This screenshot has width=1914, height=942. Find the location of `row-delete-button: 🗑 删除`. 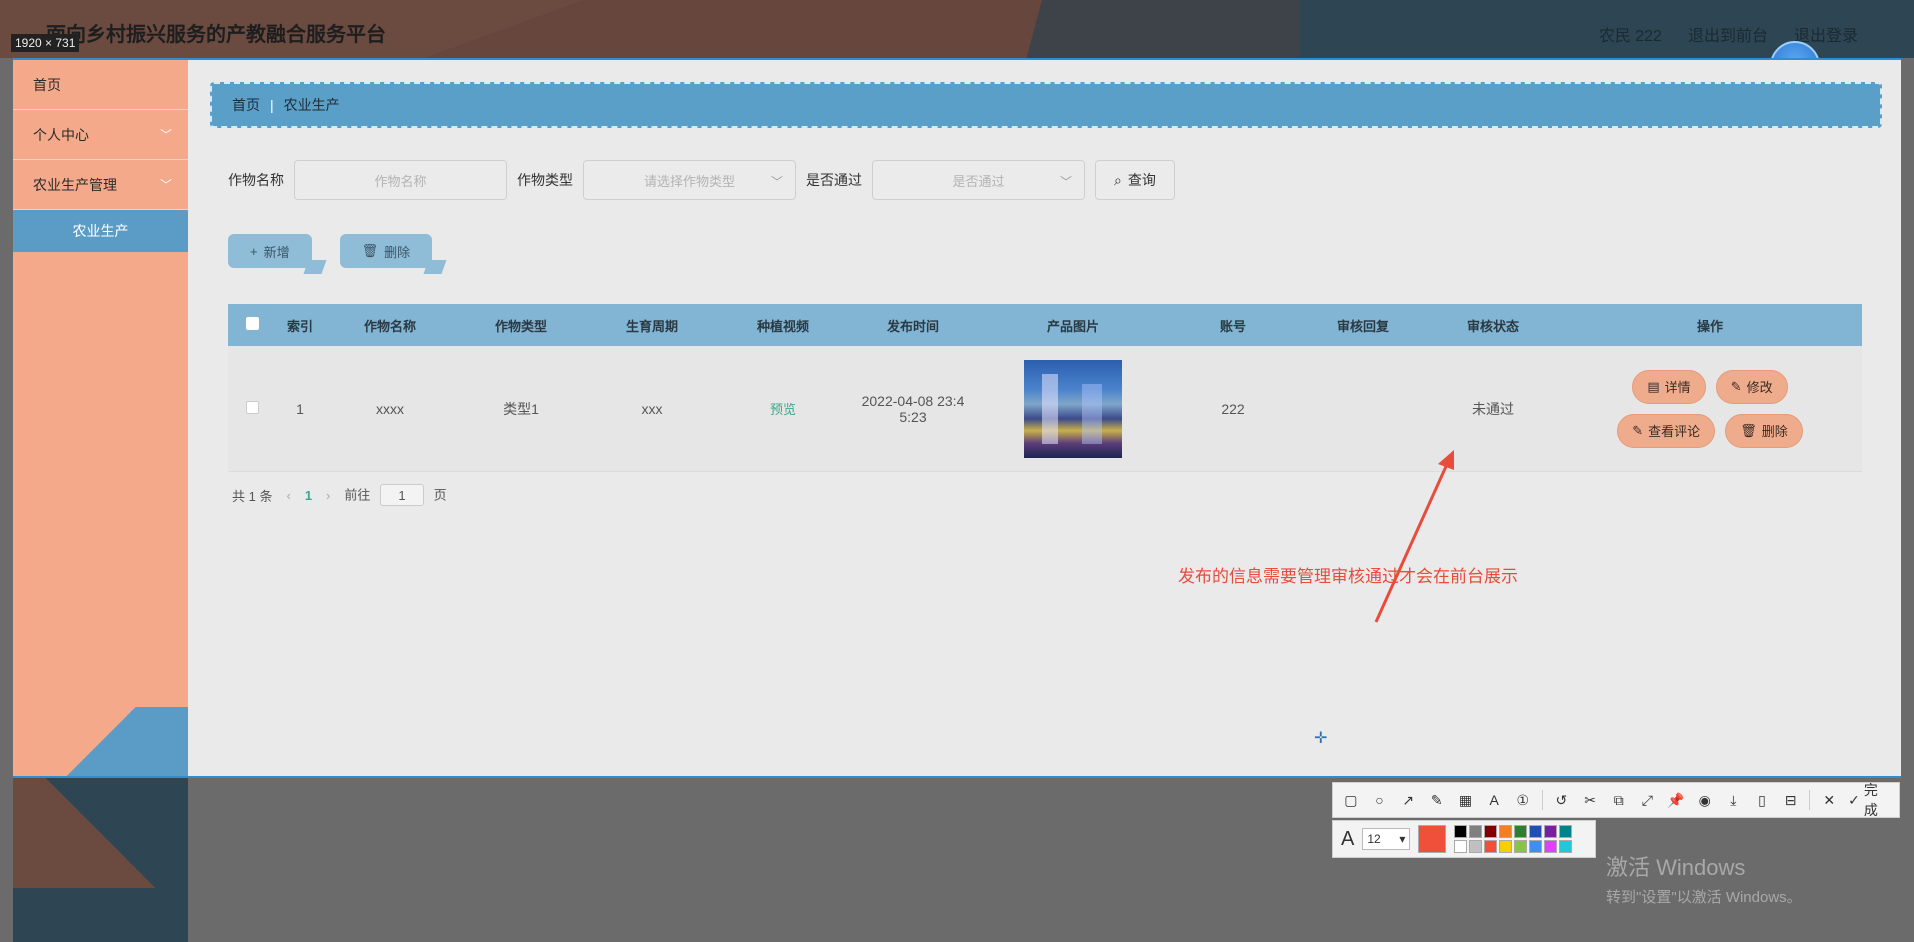

row-delete-button: 🗑 删除 is located at coordinates (1764, 430).